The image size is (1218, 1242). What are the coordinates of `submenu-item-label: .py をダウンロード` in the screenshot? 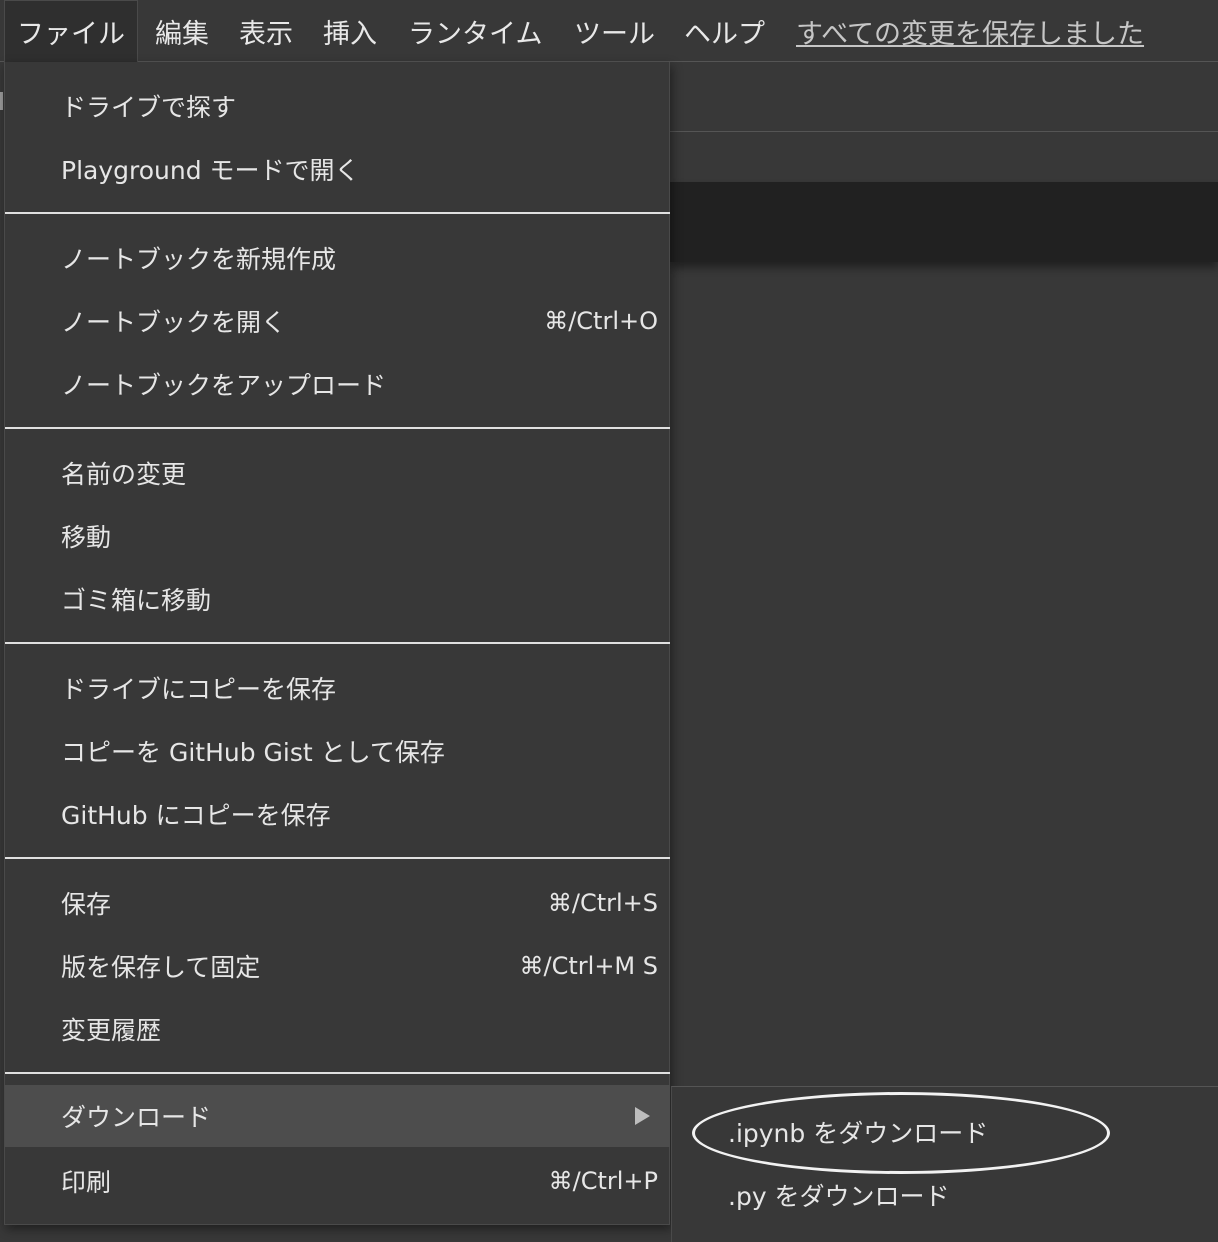 It's located at (839, 1196).